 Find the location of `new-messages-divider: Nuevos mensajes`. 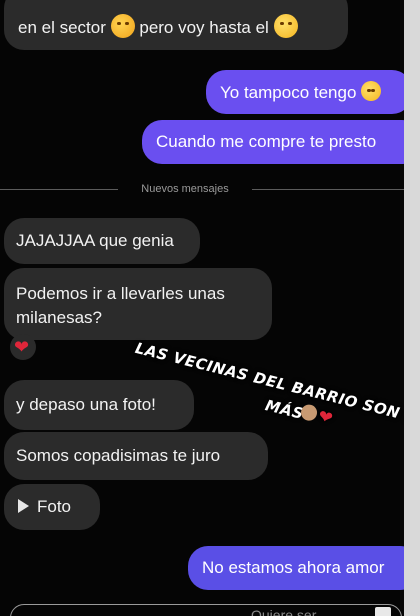

new-messages-divider: Nuevos mensajes is located at coordinates (202, 189).